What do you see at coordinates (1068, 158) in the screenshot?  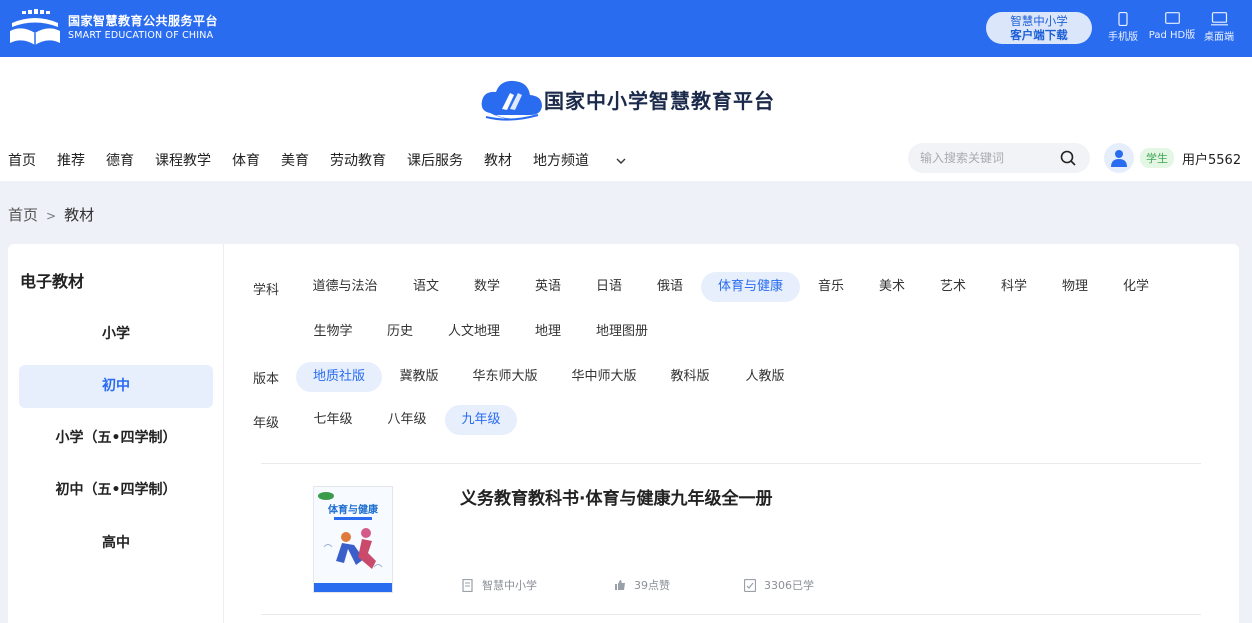 I see `search-icon` at bounding box center [1068, 158].